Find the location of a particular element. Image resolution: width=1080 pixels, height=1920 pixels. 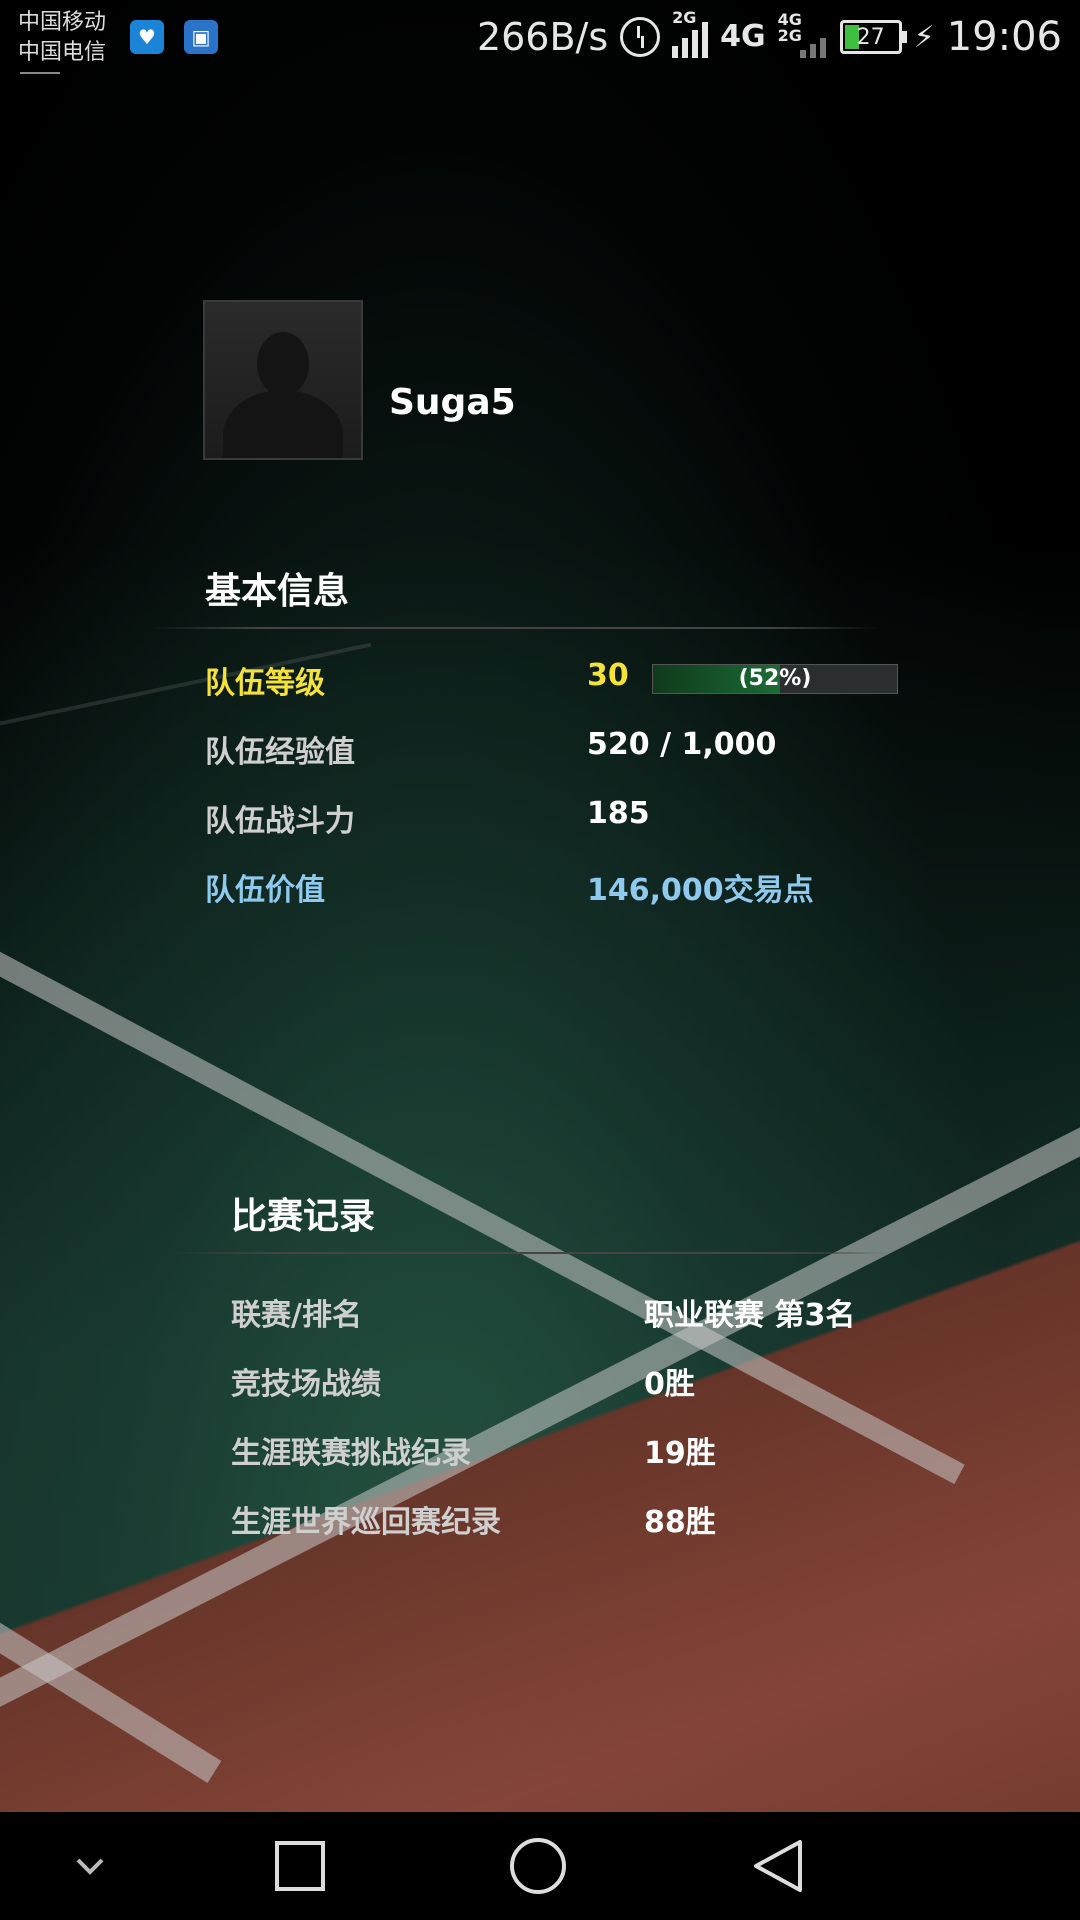

square-icon is located at coordinates (300, 1866).